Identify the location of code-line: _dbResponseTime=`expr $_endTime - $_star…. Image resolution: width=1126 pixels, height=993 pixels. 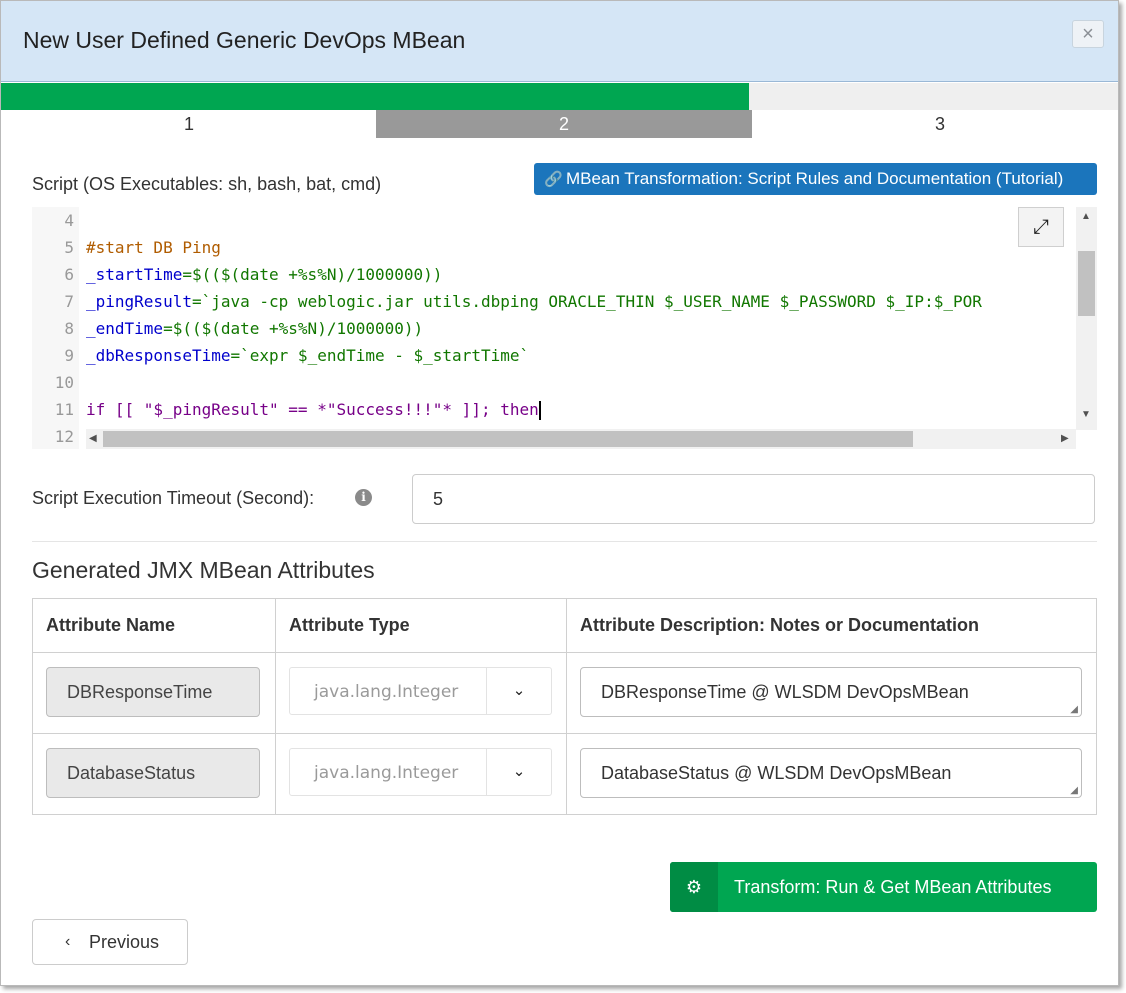
(308, 355).